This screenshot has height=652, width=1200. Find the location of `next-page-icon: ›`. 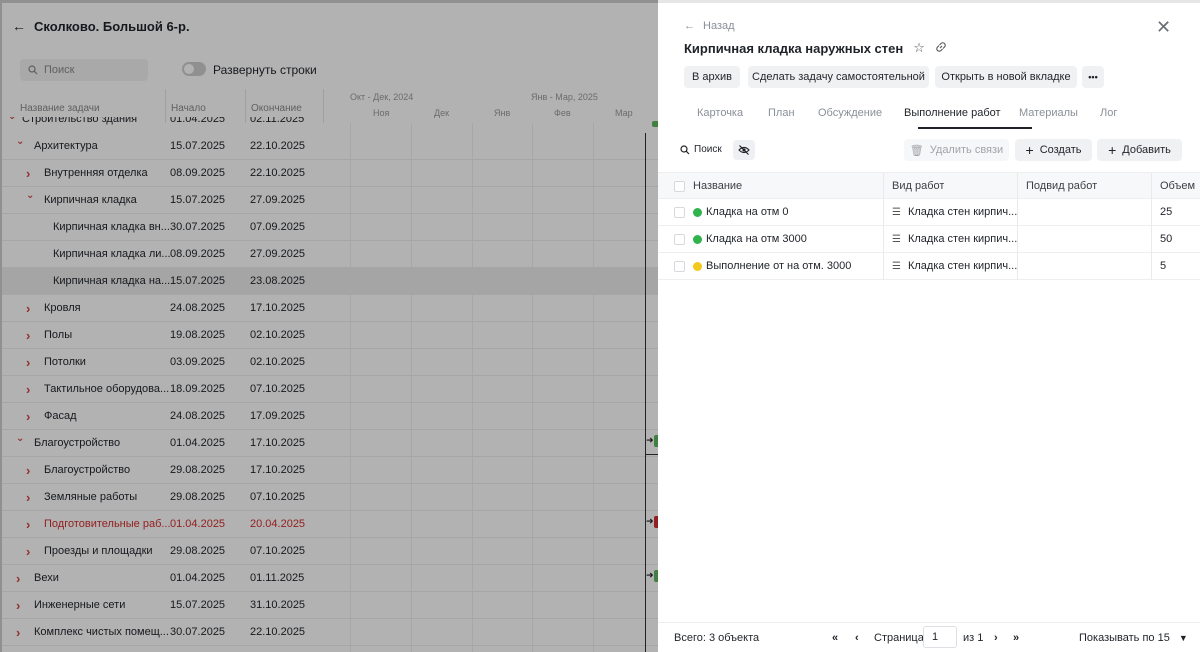

next-page-icon: › is located at coordinates (996, 638).